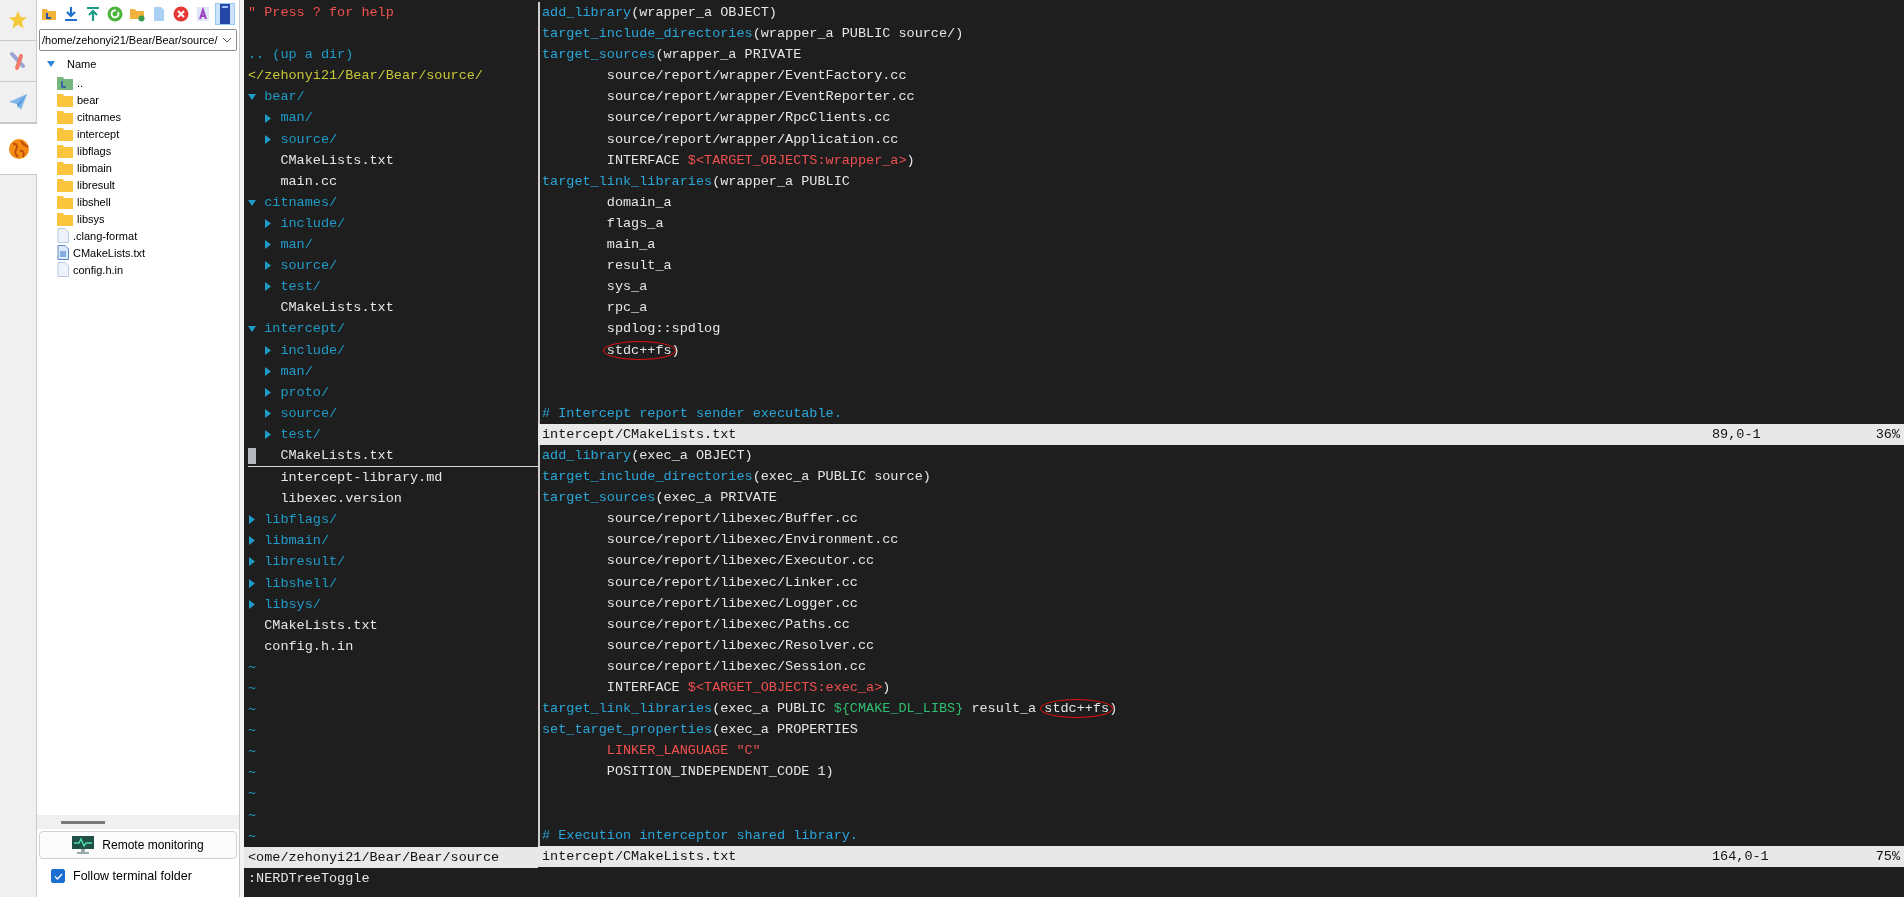  What do you see at coordinates (647, 34) in the screenshot?
I see `function-name: target_include_directories` at bounding box center [647, 34].